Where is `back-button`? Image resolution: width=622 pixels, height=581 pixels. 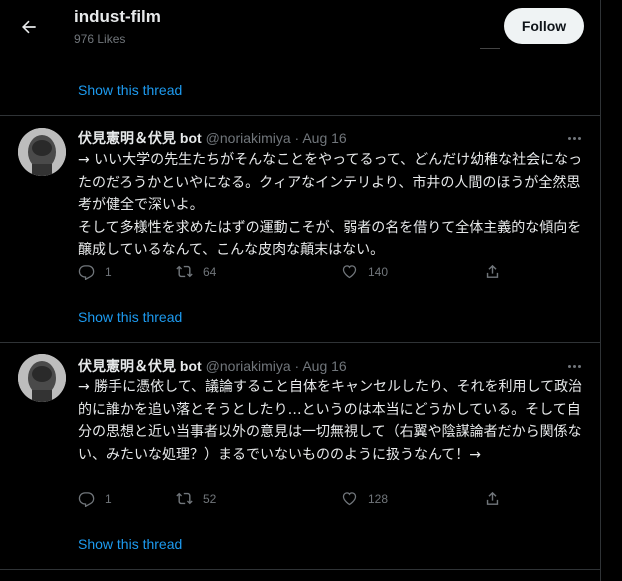
back-button is located at coordinates (29, 27).